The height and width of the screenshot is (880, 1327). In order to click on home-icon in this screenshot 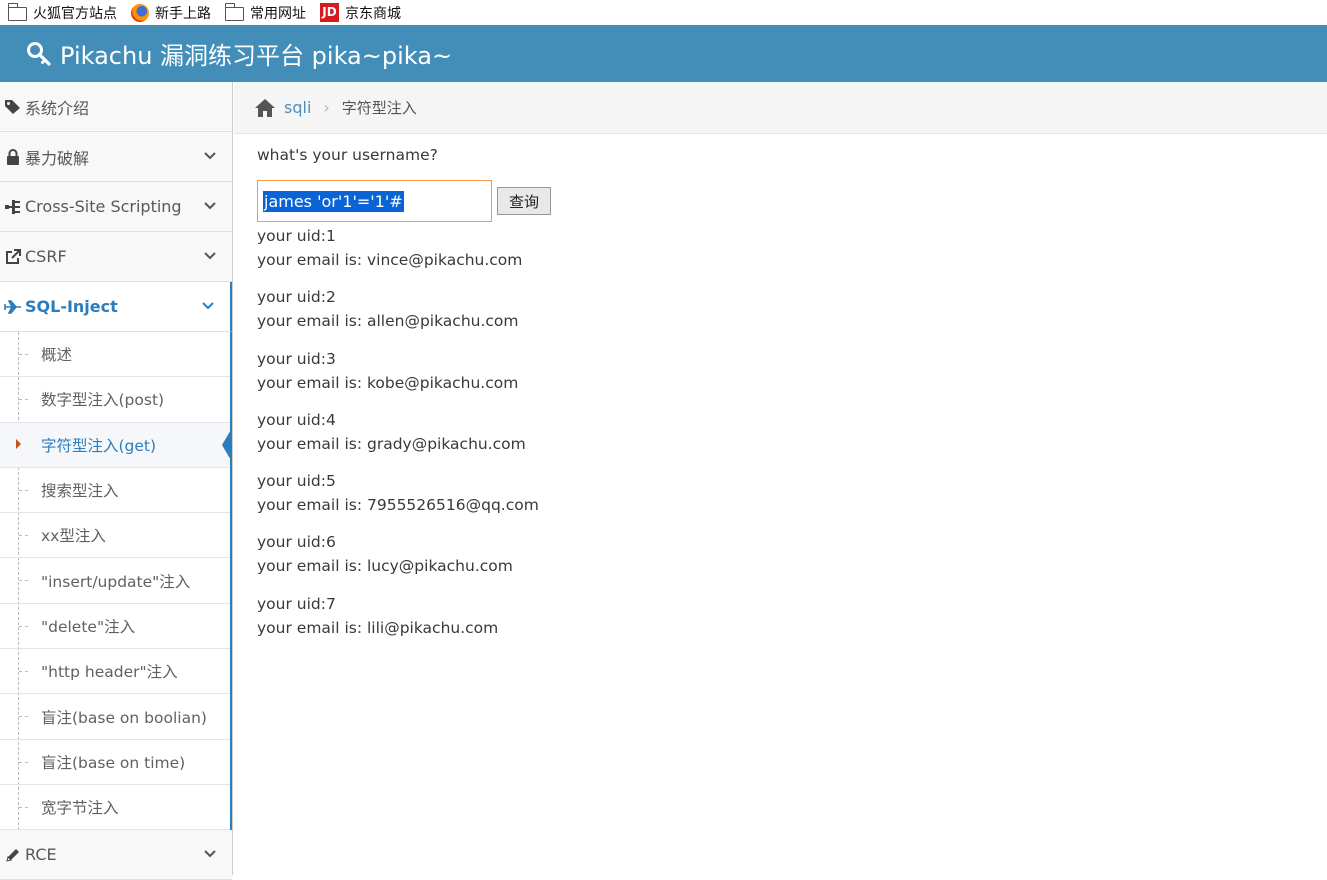, I will do `click(265, 108)`.